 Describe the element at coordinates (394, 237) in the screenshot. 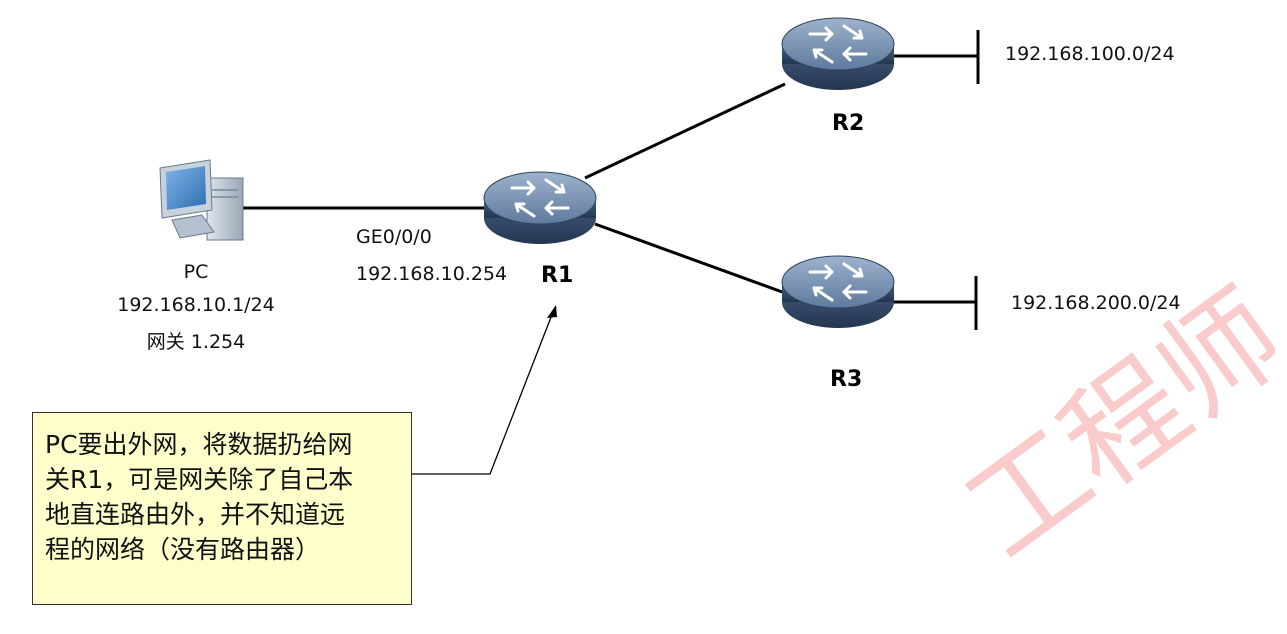

I see `r1-interface-label: GE0/0/0` at that location.